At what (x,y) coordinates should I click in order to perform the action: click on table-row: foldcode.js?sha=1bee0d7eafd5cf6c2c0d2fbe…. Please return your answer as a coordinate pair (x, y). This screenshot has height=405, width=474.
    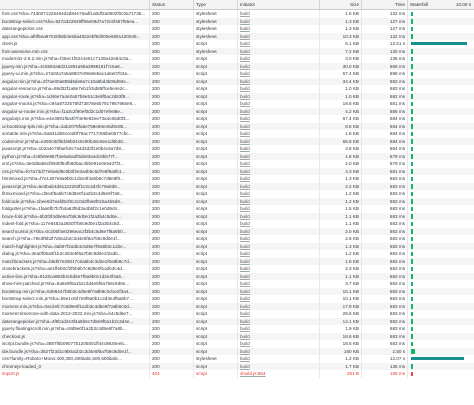
    Looking at the image, I should click on (237, 201).